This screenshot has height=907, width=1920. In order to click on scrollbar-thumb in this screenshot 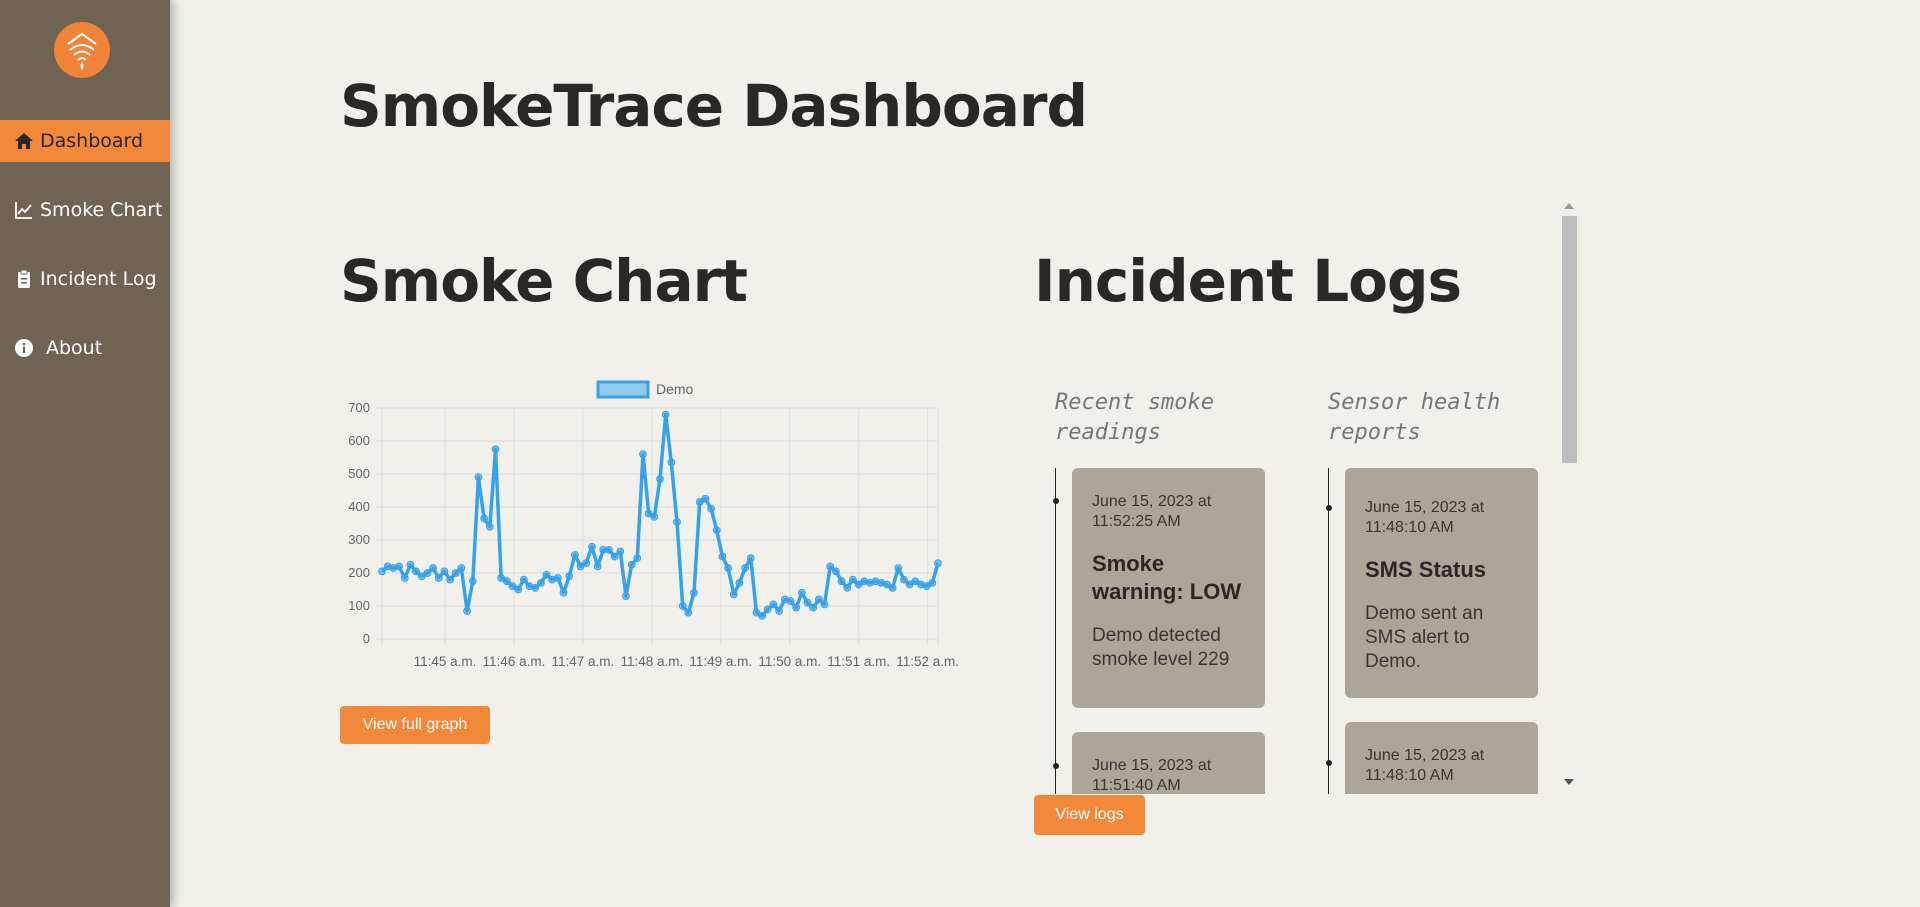, I will do `click(1569, 339)`.